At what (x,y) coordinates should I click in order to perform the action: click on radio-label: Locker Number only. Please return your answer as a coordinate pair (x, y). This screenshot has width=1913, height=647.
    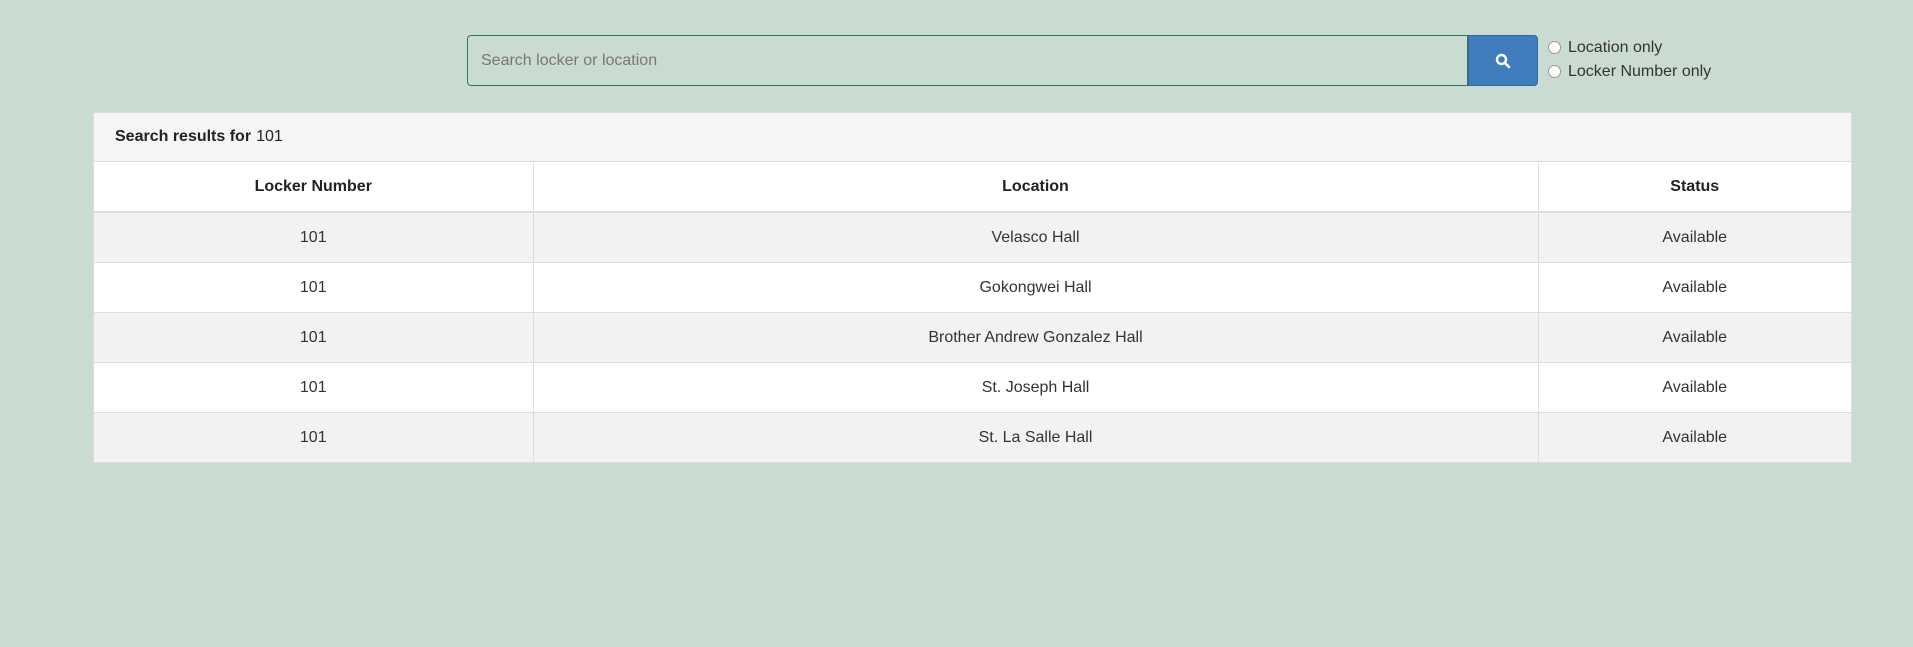
    Looking at the image, I should click on (1640, 71).